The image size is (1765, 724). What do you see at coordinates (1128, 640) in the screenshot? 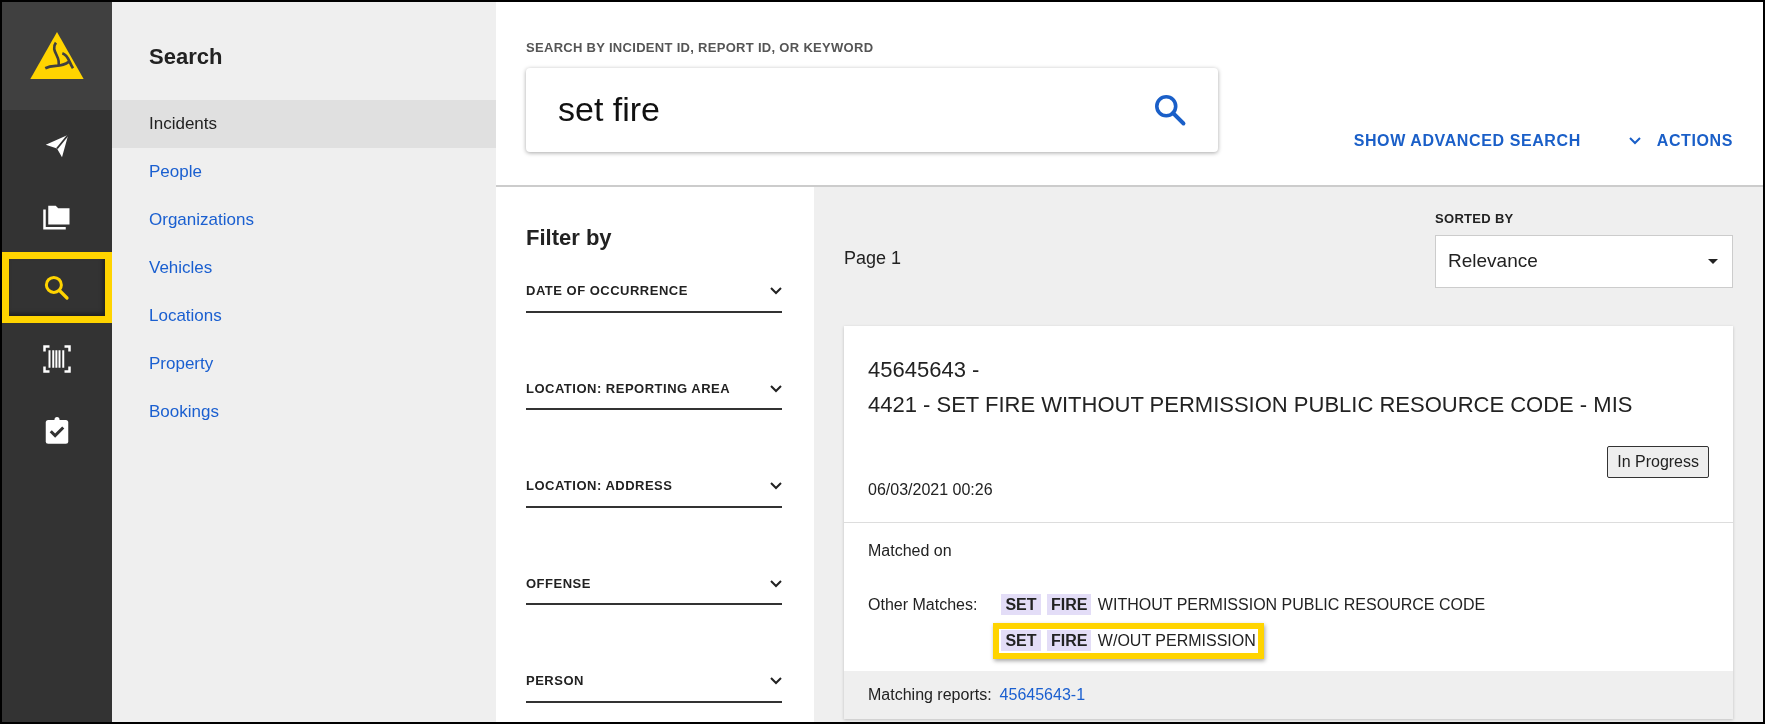
I see `match-text: SET FIRE W/OUT PERMISSION` at bounding box center [1128, 640].